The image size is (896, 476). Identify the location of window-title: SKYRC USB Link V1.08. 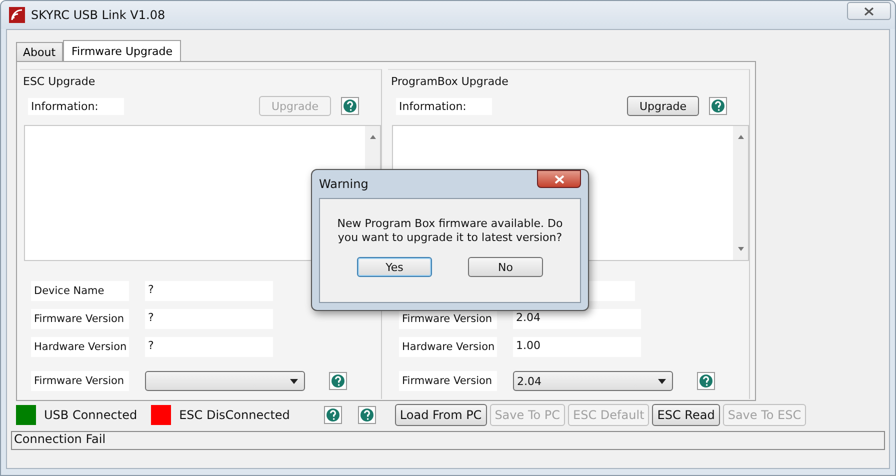
(98, 15).